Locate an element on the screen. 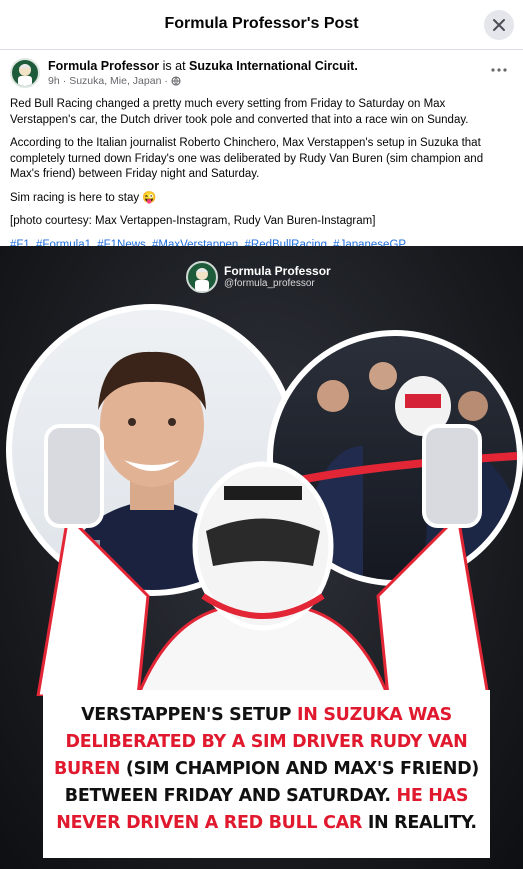  brand-logo is located at coordinates (202, 277).